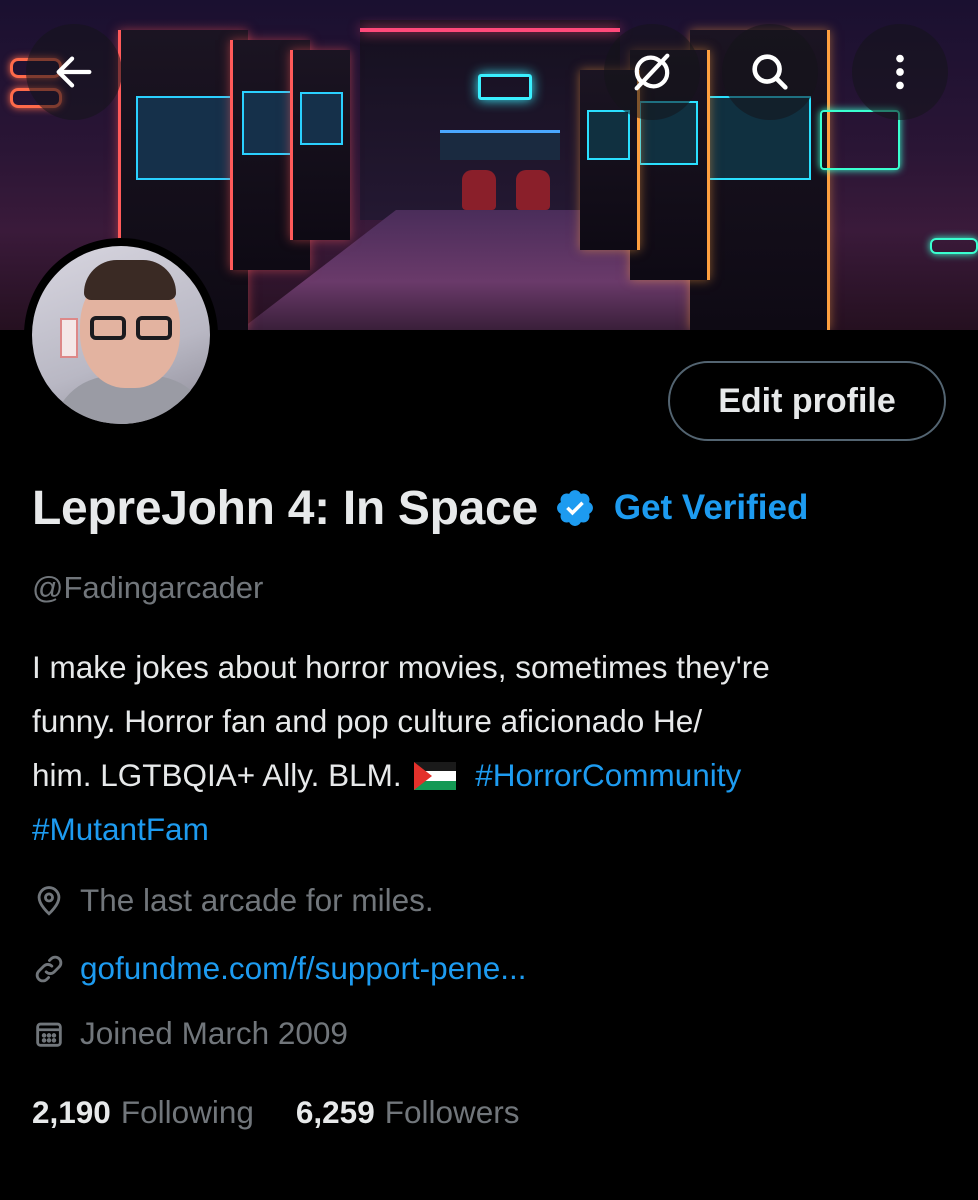 The image size is (978, 1200). What do you see at coordinates (148, 587) in the screenshot?
I see `username-handle: @Fadingarcader` at bounding box center [148, 587].